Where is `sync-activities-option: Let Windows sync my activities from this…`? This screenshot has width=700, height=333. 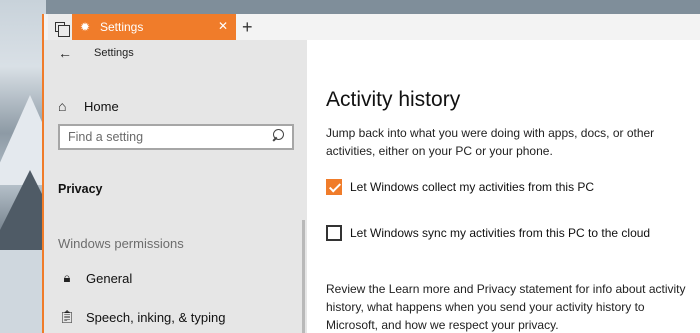
sync-activities-option: Let Windows sync my activities from this… is located at coordinates (488, 233).